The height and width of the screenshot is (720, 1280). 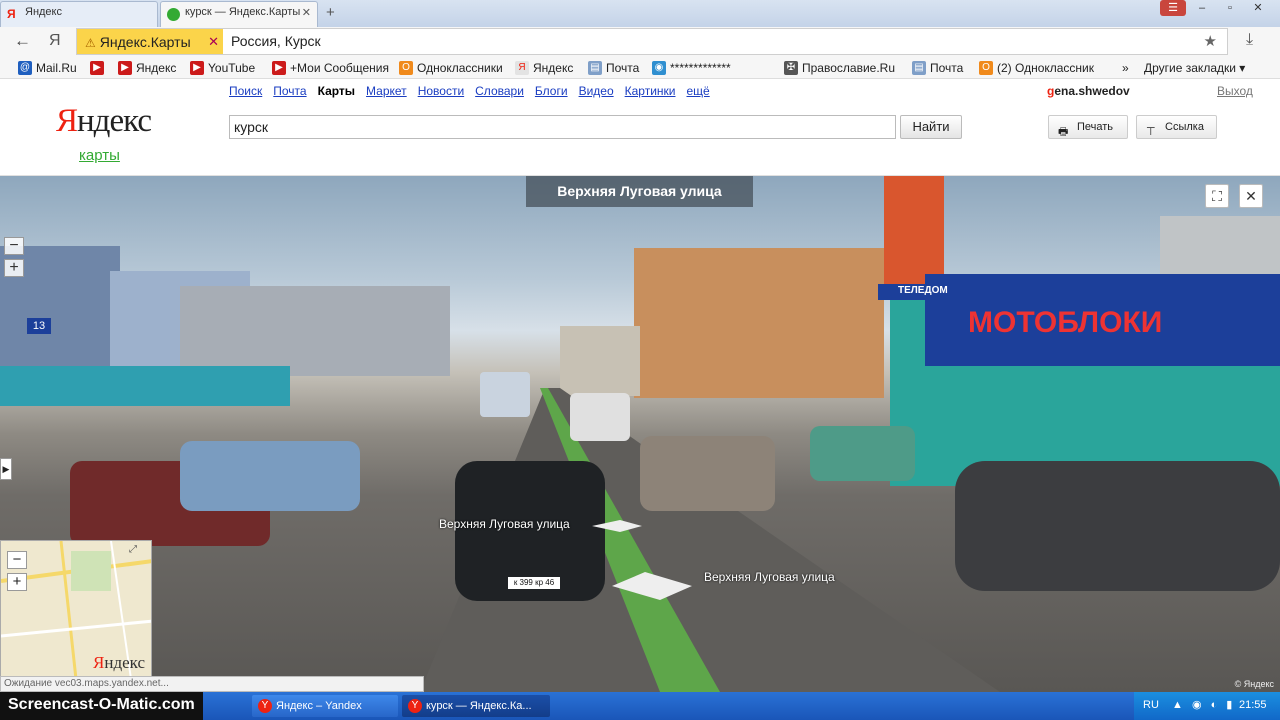 I want to click on site-chip-label: Яндекс.Карты, so click(x=145, y=42).